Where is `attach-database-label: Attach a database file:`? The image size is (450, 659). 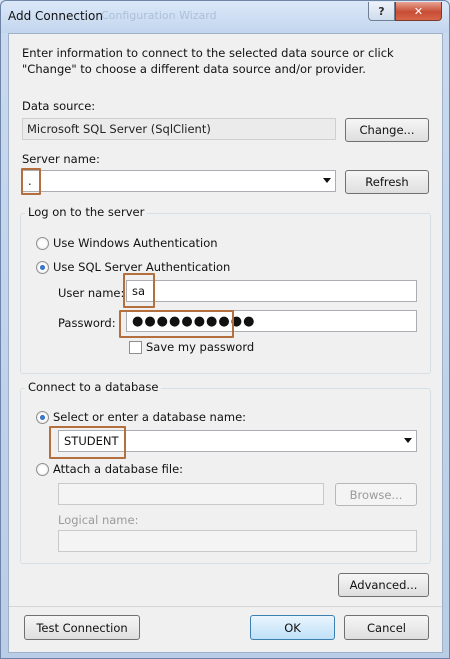
attach-database-label: Attach a database file: is located at coordinates (118, 469).